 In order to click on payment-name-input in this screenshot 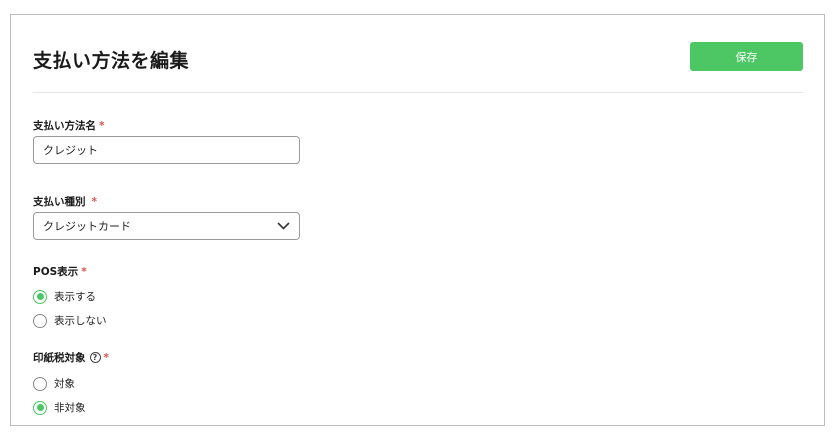, I will do `click(166, 150)`.